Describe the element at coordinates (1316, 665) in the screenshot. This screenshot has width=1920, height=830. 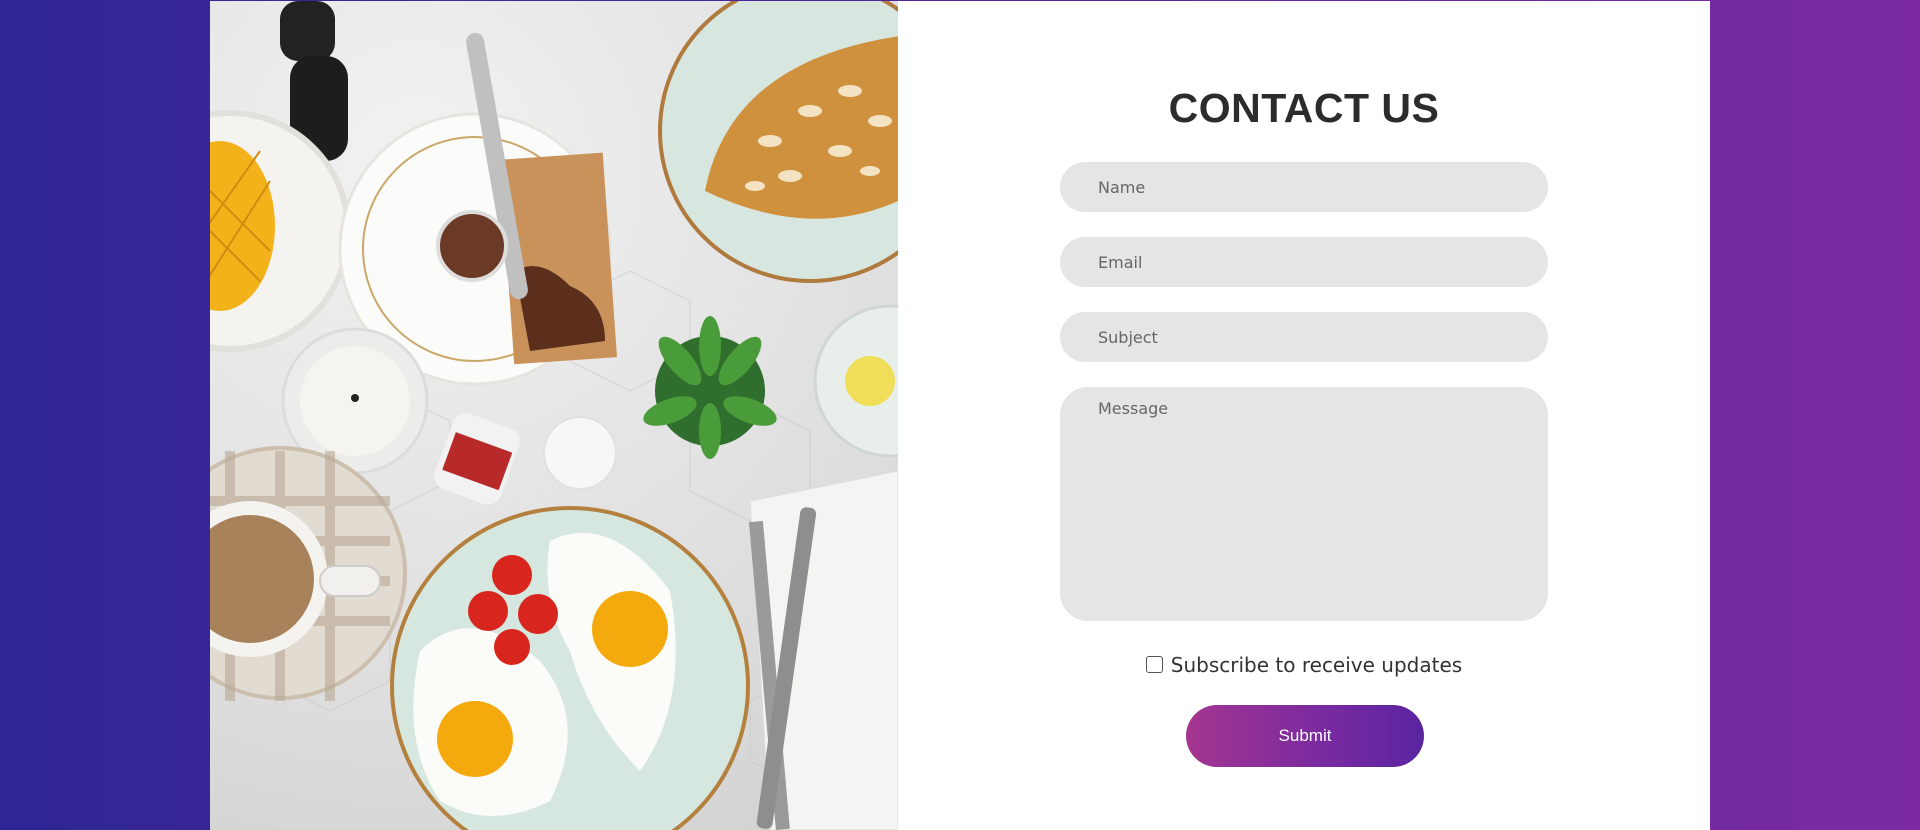
I see `subscribe-label: Subscribe to receive updates` at that location.